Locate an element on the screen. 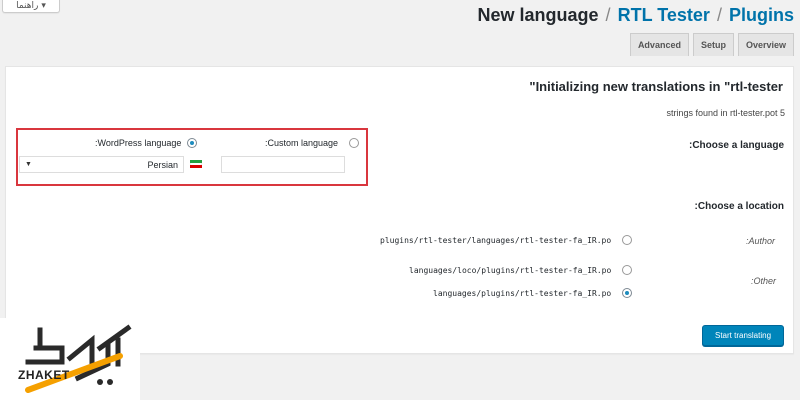 The image size is (800, 400). tab-overview: Overview is located at coordinates (765, 44).